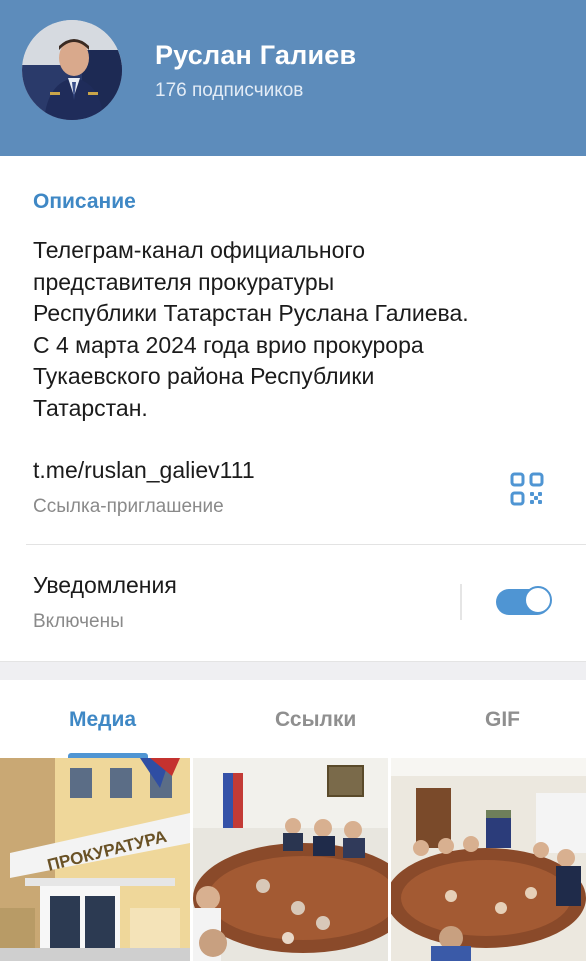 This screenshot has height=961, width=586. What do you see at coordinates (144, 470) in the screenshot?
I see `invite-link: t.me/ruslan_galiev111` at bounding box center [144, 470].